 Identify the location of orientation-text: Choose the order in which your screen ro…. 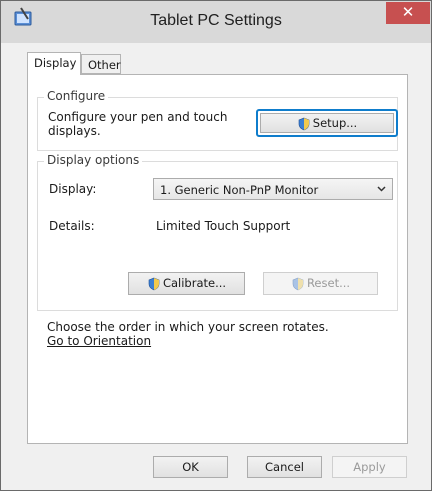
(188, 327).